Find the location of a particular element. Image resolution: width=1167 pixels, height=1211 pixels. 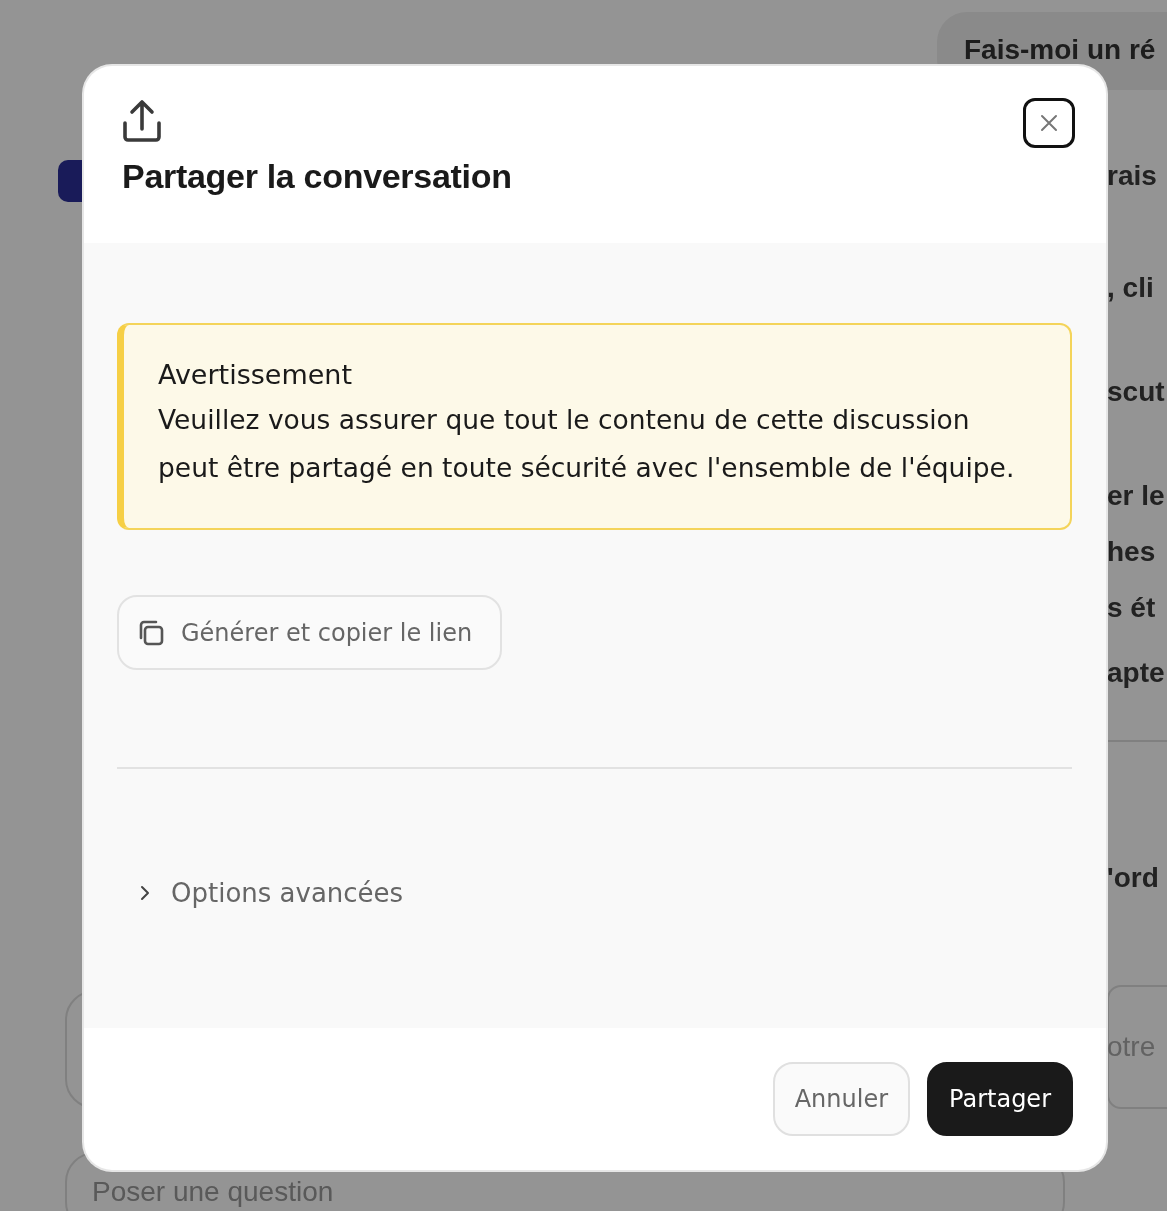

dialog-title: Partager la conversation is located at coordinates (317, 176).